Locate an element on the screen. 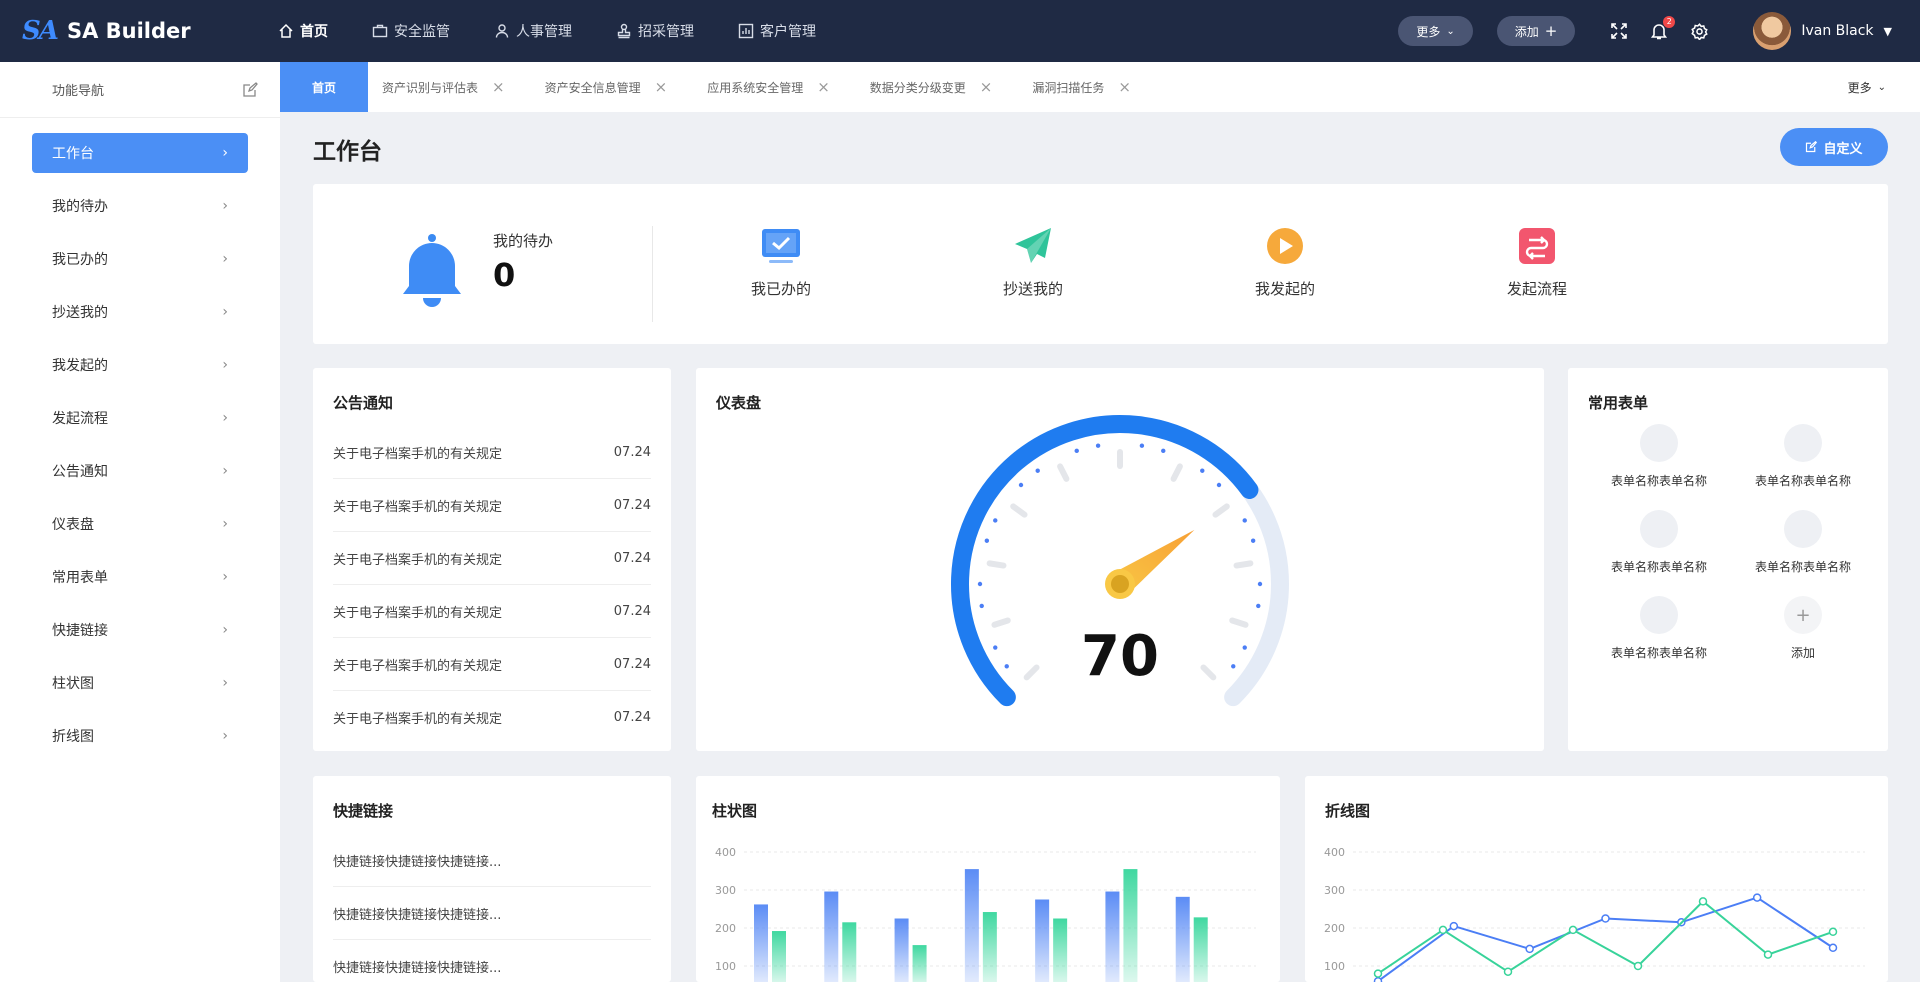 This screenshot has width=1920, height=982. user-name: Ivan Black is located at coordinates (1837, 31).